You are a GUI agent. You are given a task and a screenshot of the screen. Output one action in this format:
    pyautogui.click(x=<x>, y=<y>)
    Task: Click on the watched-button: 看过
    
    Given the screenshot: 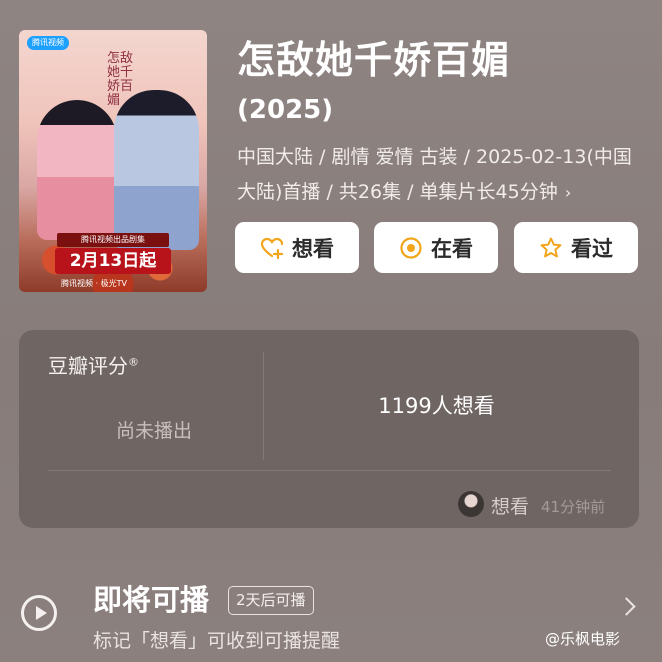 What is the action you would take?
    pyautogui.click(x=576, y=247)
    